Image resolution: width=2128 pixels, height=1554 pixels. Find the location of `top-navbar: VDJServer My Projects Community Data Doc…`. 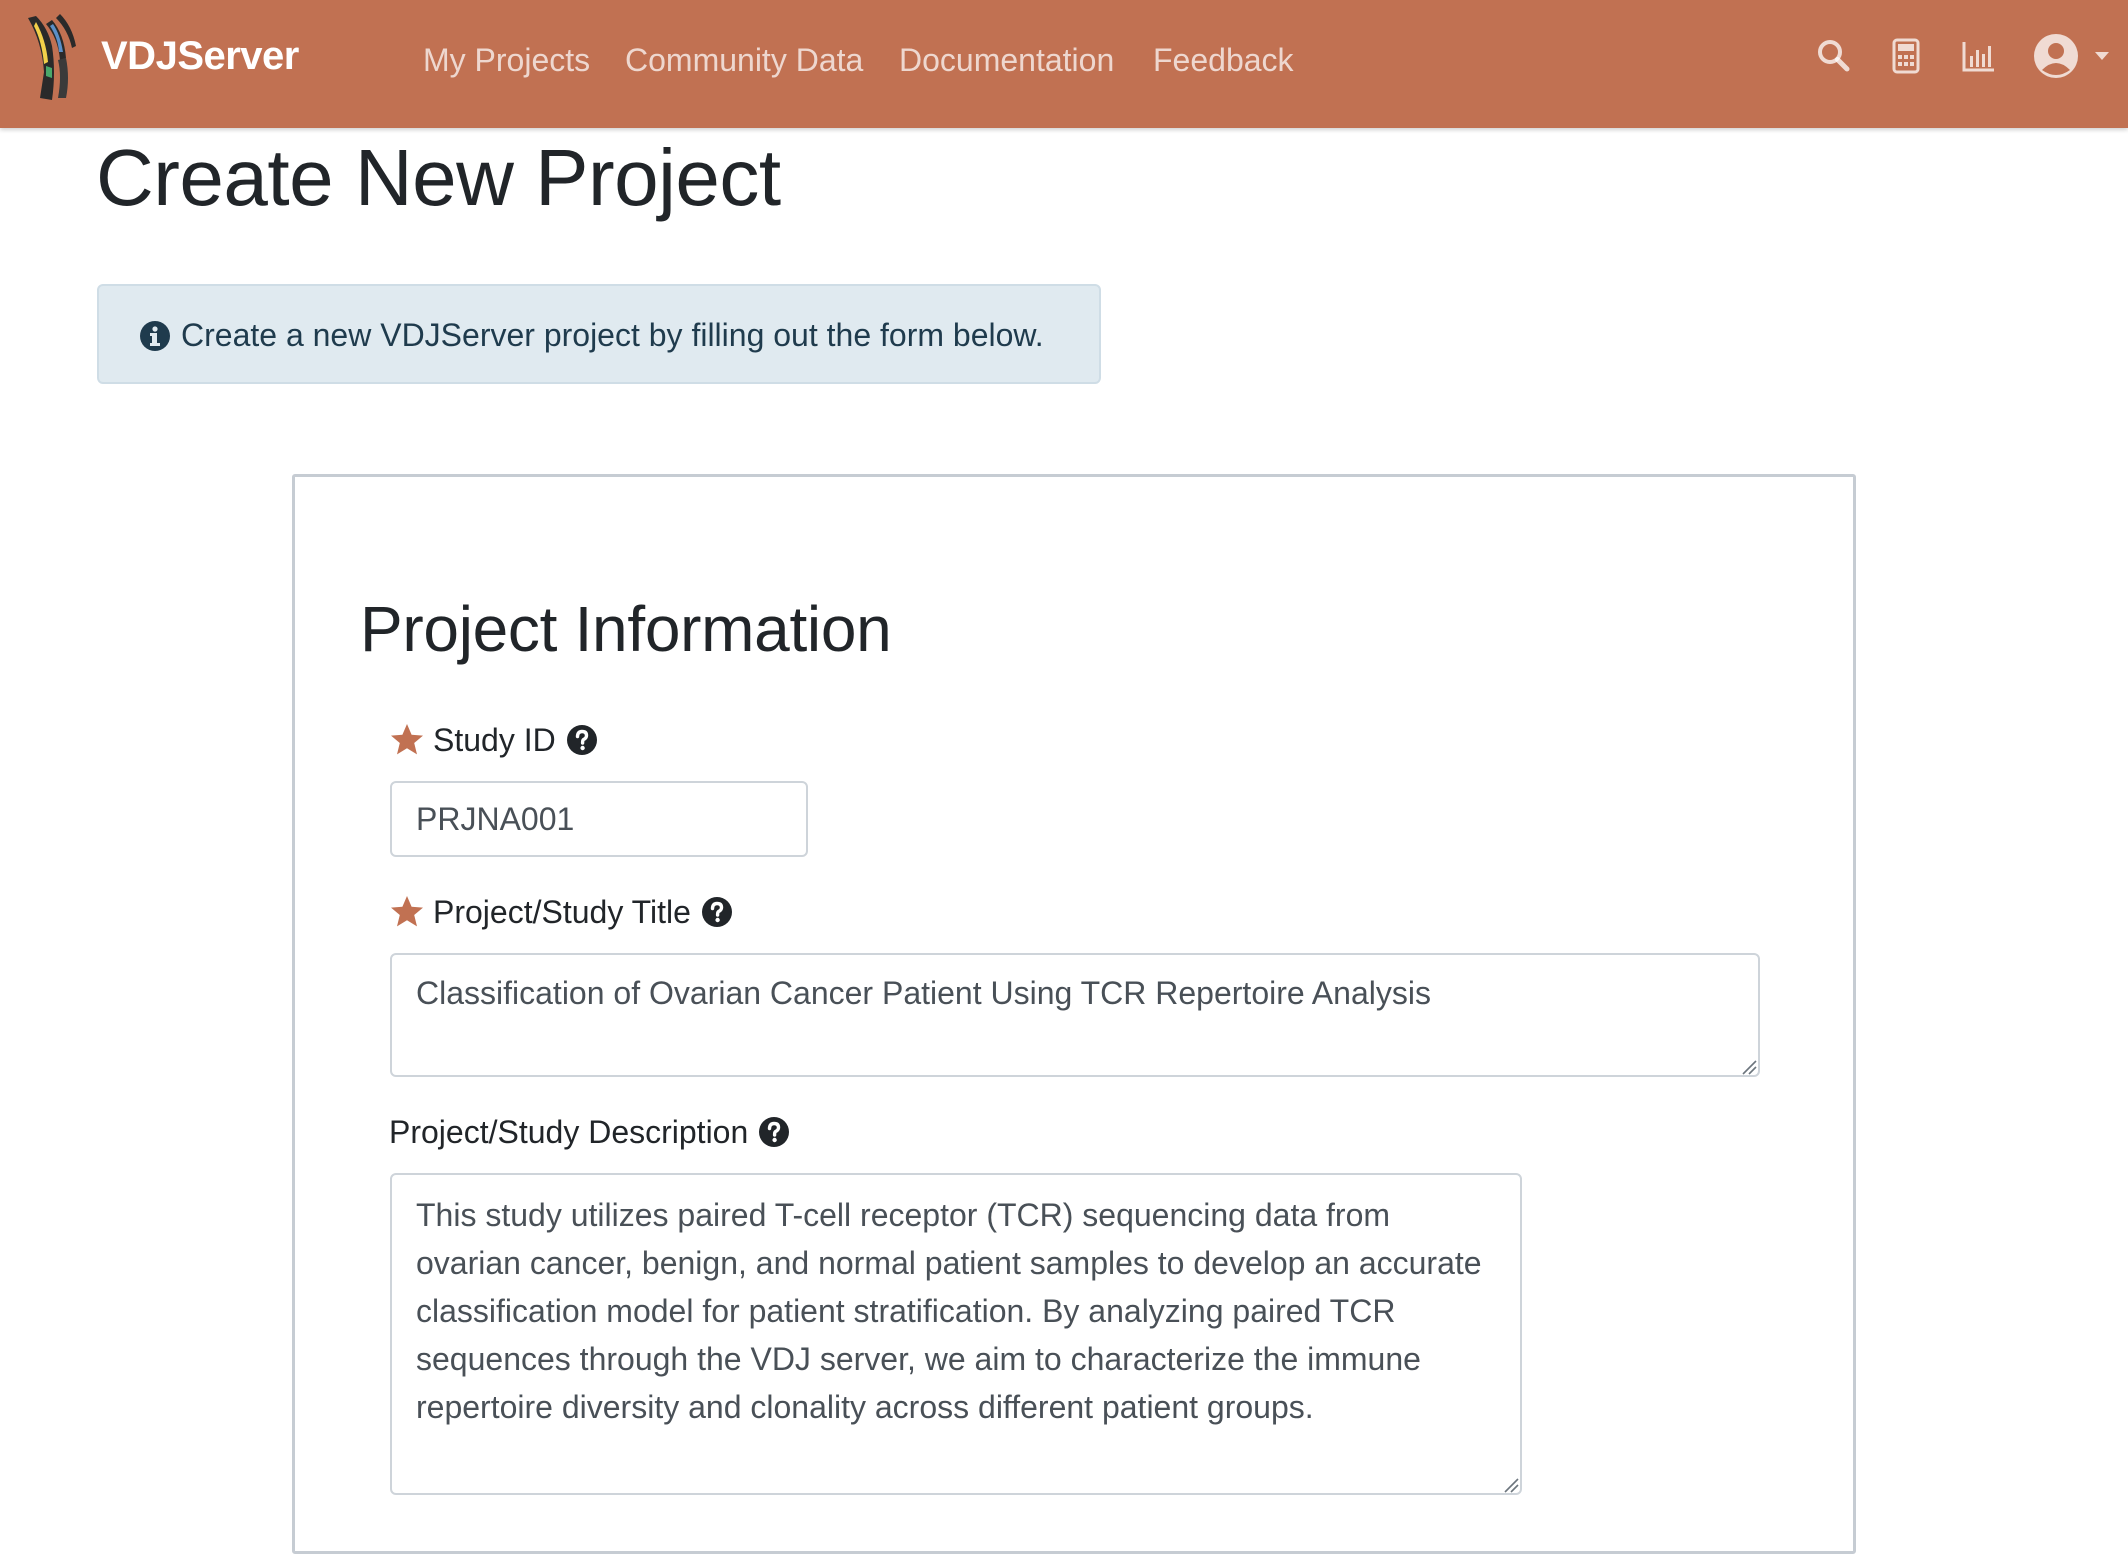

top-navbar: VDJServer My Projects Community Data Doc… is located at coordinates (1064, 64).